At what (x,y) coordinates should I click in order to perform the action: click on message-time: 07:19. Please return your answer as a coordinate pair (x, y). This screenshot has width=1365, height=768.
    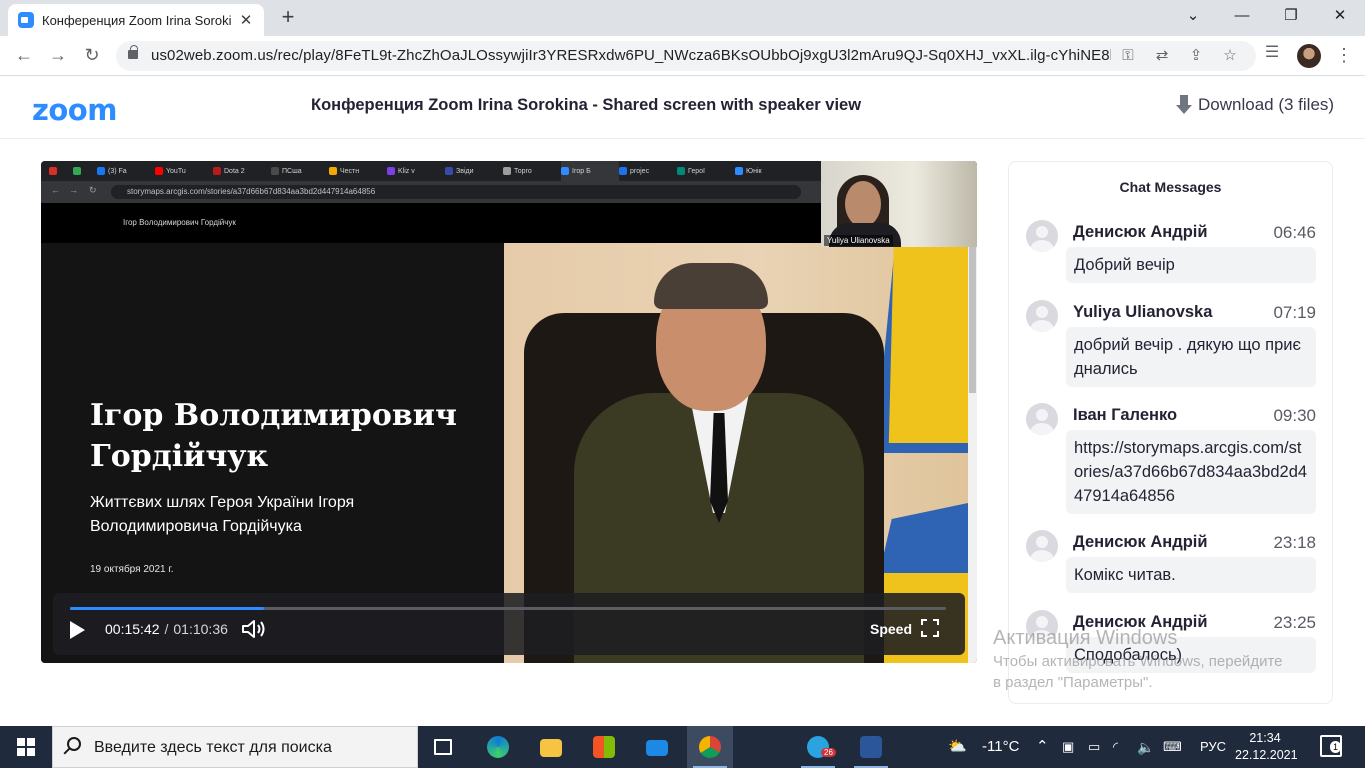
    Looking at the image, I should click on (1294, 313).